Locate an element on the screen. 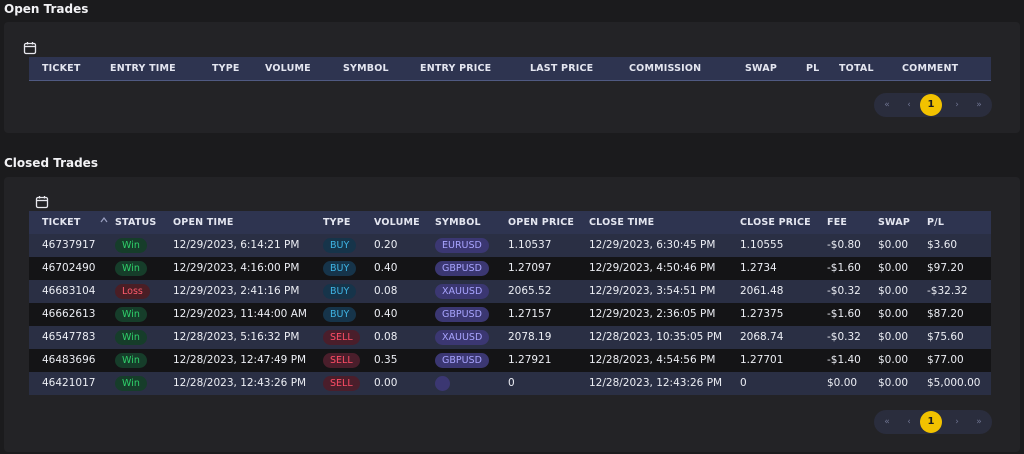 The height and width of the screenshot is (454, 1024). pl-cell: $87.20 is located at coordinates (945, 314).